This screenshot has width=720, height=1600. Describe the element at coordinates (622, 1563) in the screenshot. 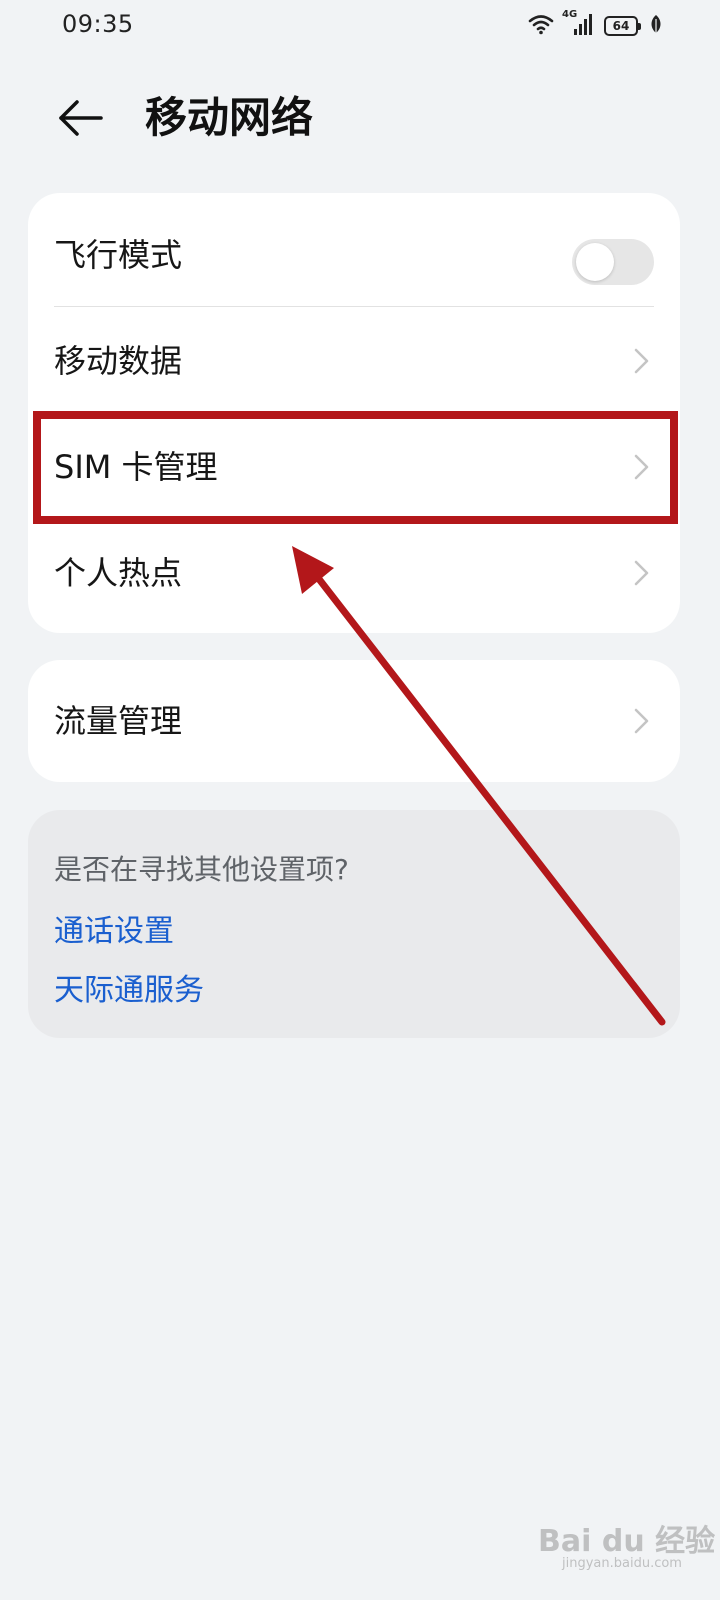

I see `watermark-url: jingyan.baidu.com` at that location.